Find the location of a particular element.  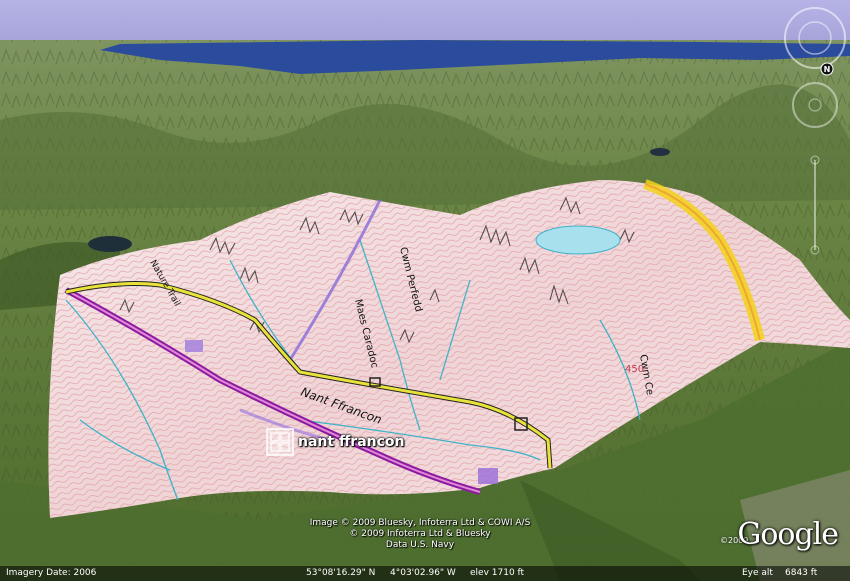

placemark: nant ffrancon is located at coordinates (335, 442).